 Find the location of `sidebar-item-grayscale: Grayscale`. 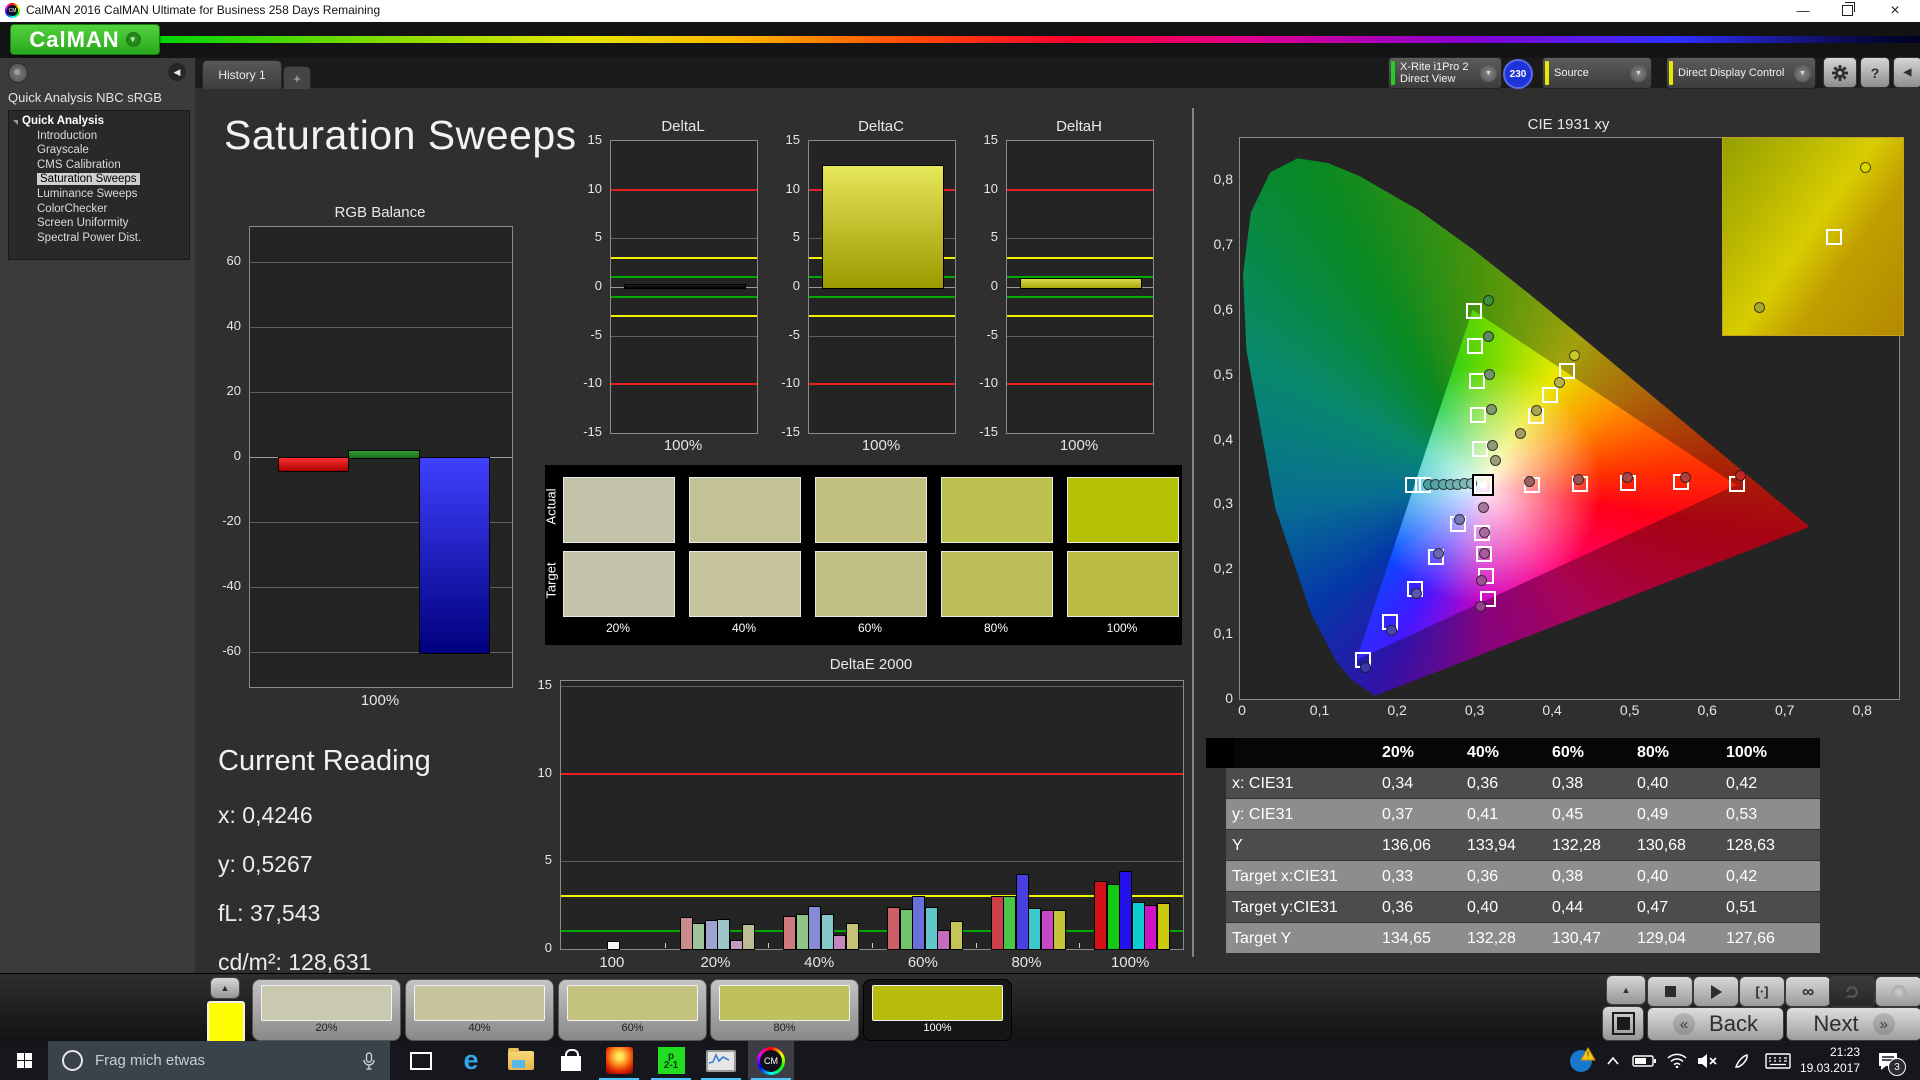

sidebar-item-grayscale: Grayscale is located at coordinates (99, 150).